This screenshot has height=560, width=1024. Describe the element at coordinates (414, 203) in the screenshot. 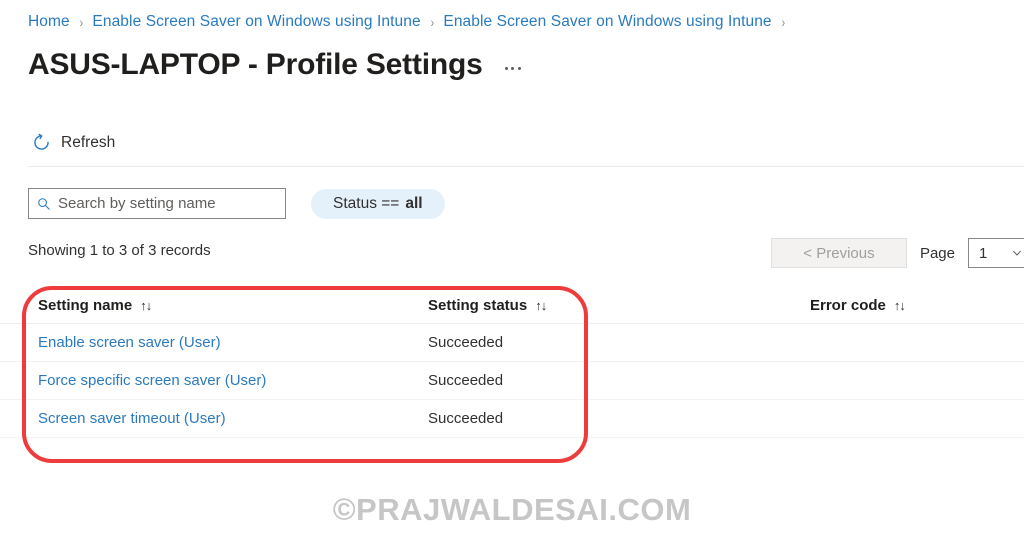

I see `status-filter-value: all` at that location.